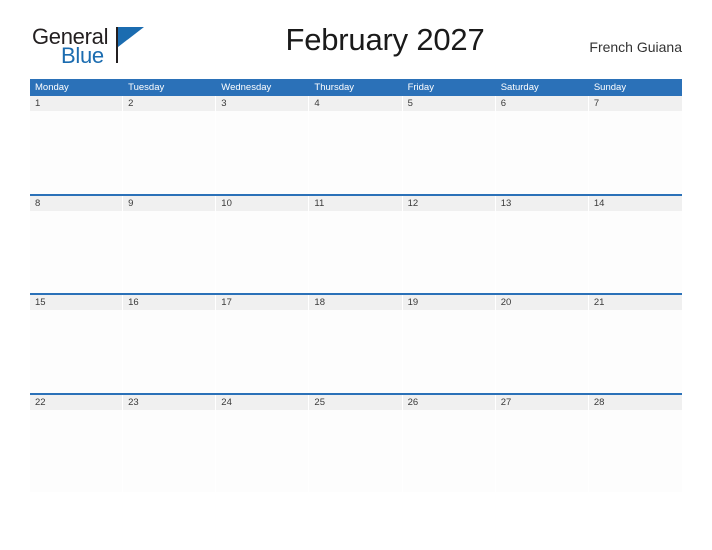  I want to click on day-cell: 21, so click(635, 344).